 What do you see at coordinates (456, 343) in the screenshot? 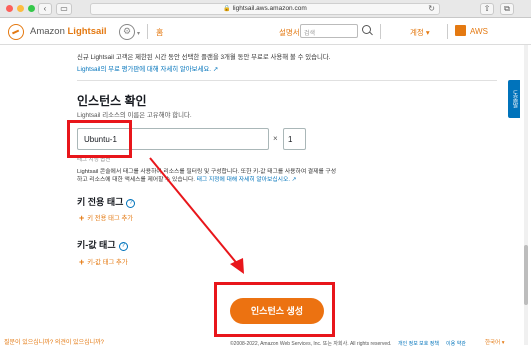
I see `terms-link: 이용 약관` at bounding box center [456, 343].